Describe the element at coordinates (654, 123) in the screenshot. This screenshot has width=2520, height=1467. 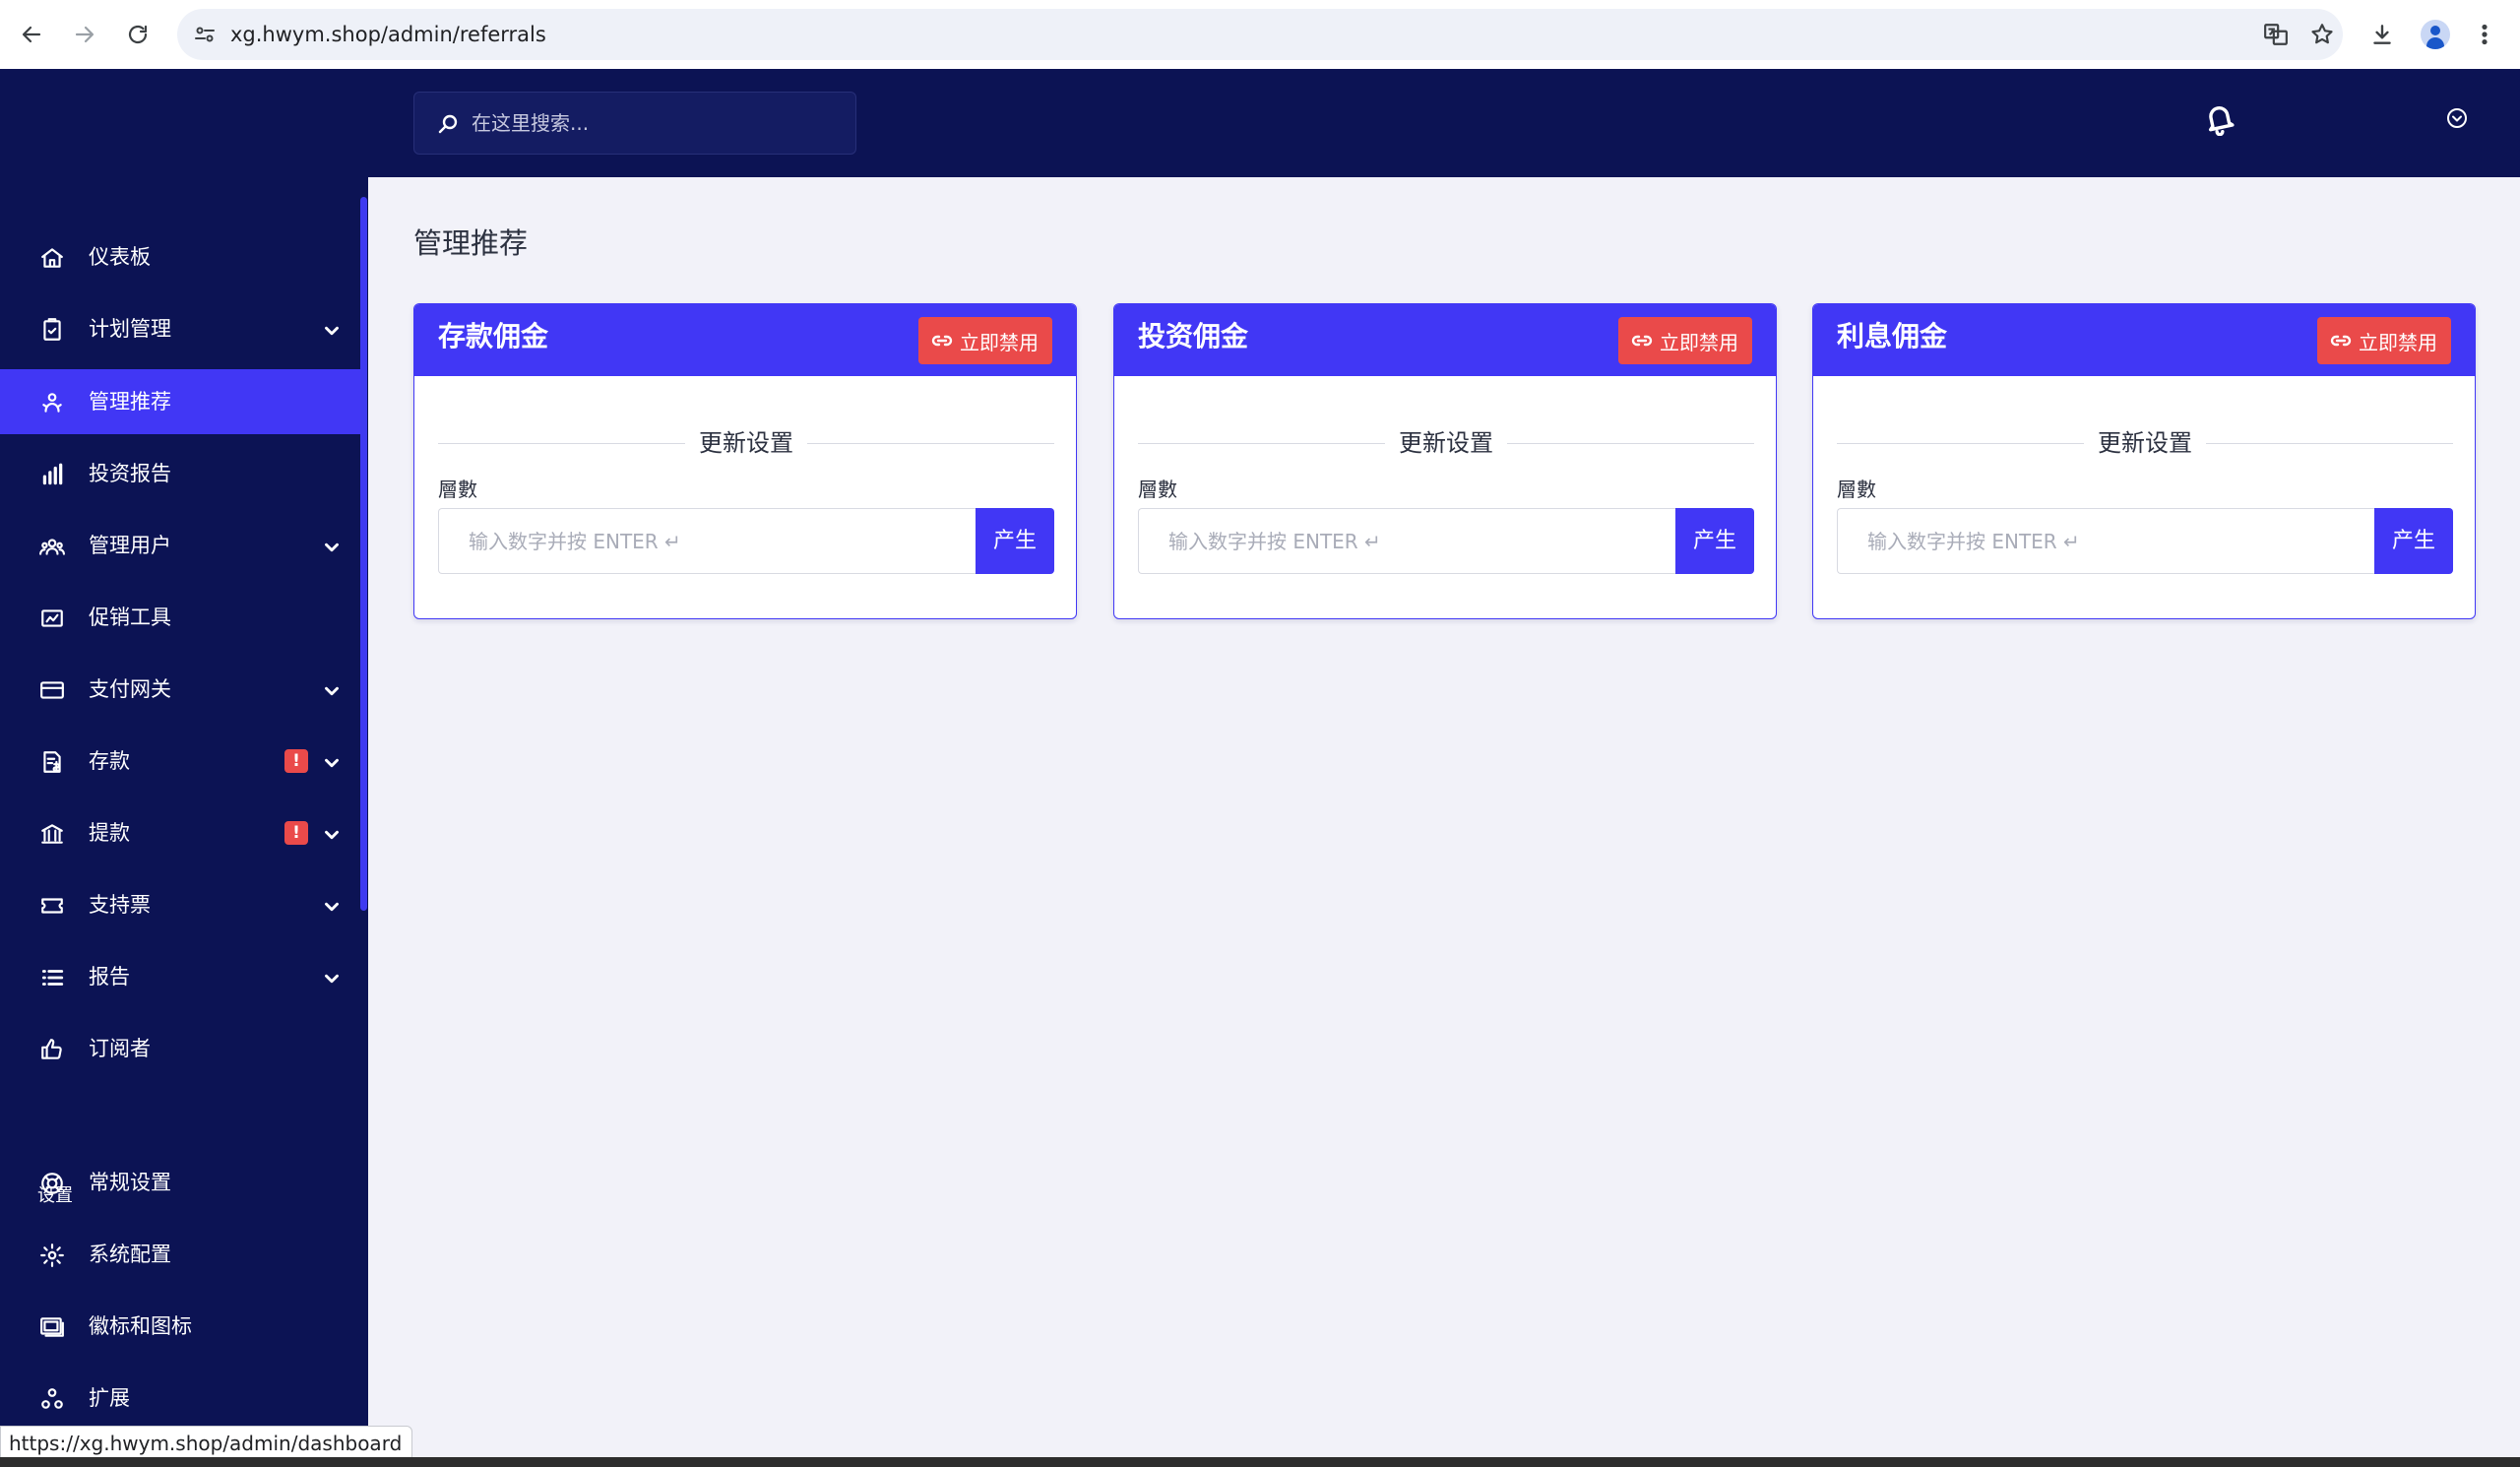
I see `search-input` at that location.